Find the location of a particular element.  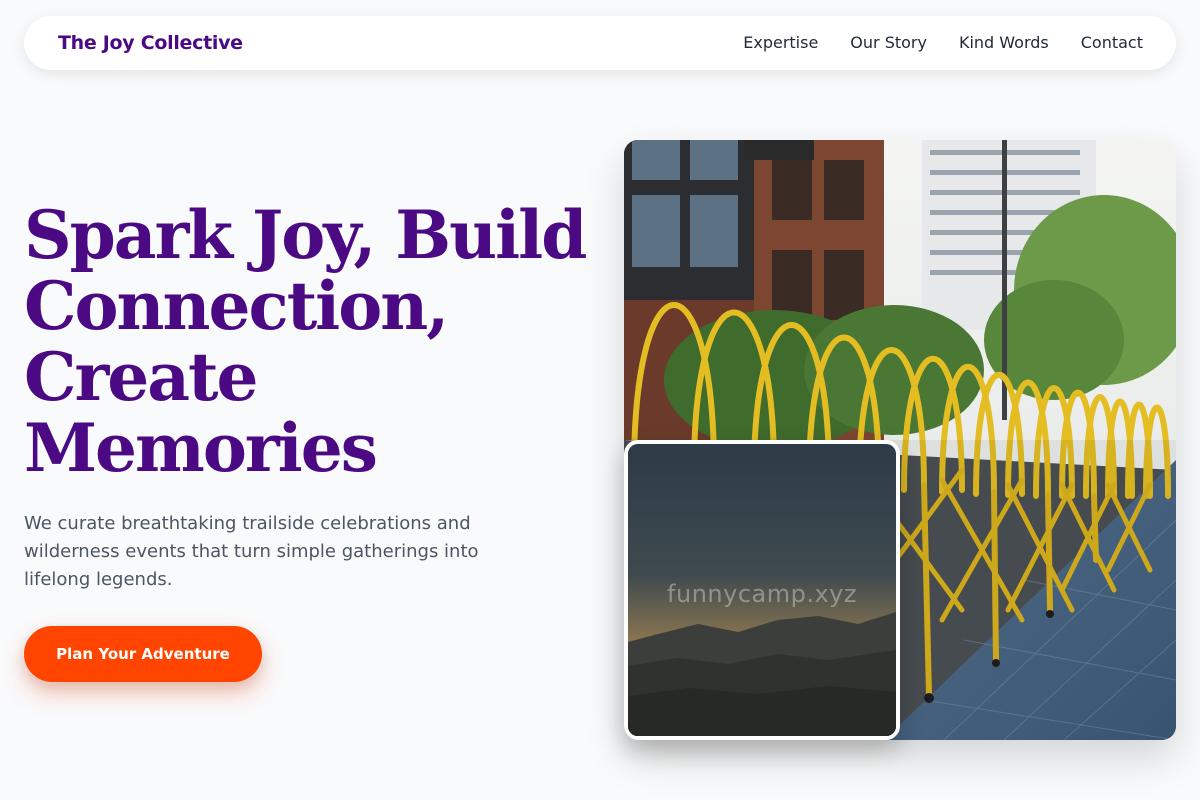

nav-item-kind-words: Kind Words is located at coordinates (1004, 43).